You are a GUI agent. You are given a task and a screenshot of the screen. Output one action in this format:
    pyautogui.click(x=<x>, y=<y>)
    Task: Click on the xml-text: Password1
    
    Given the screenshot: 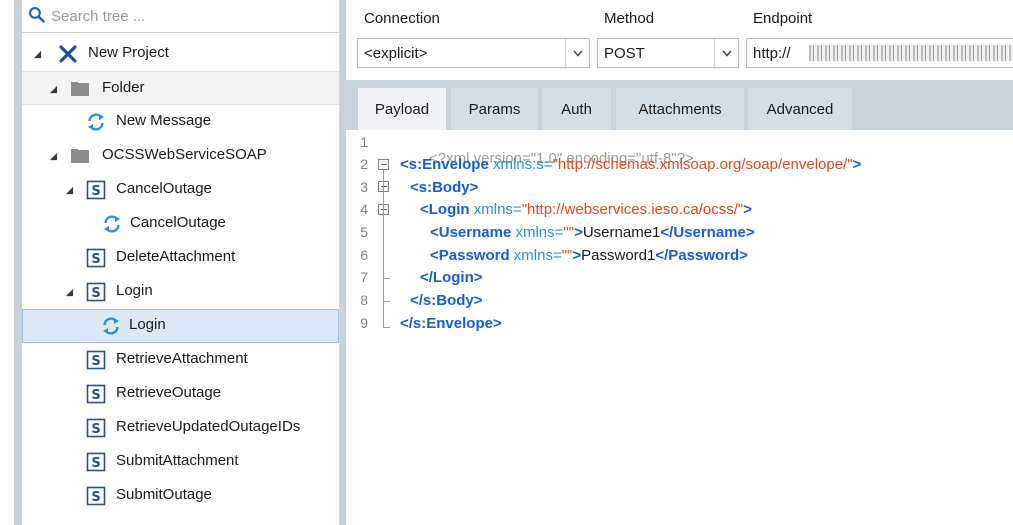 What is the action you would take?
    pyautogui.click(x=618, y=255)
    